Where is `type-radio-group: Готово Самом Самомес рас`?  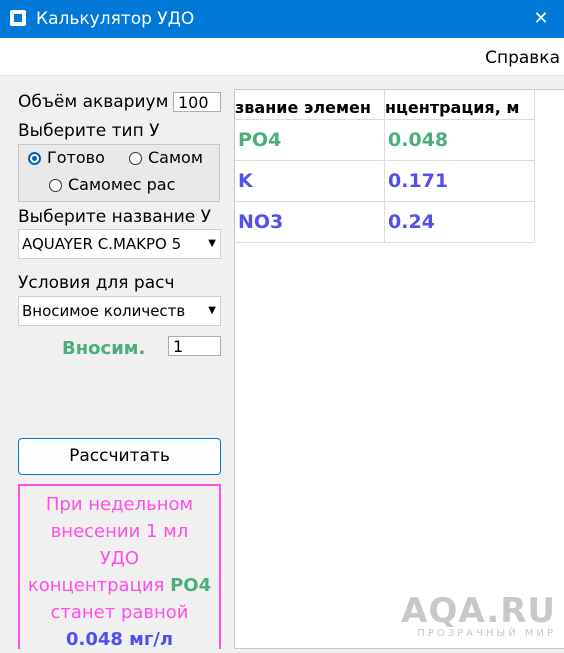
type-radio-group: Готово Самом Самомес рас is located at coordinates (119, 173).